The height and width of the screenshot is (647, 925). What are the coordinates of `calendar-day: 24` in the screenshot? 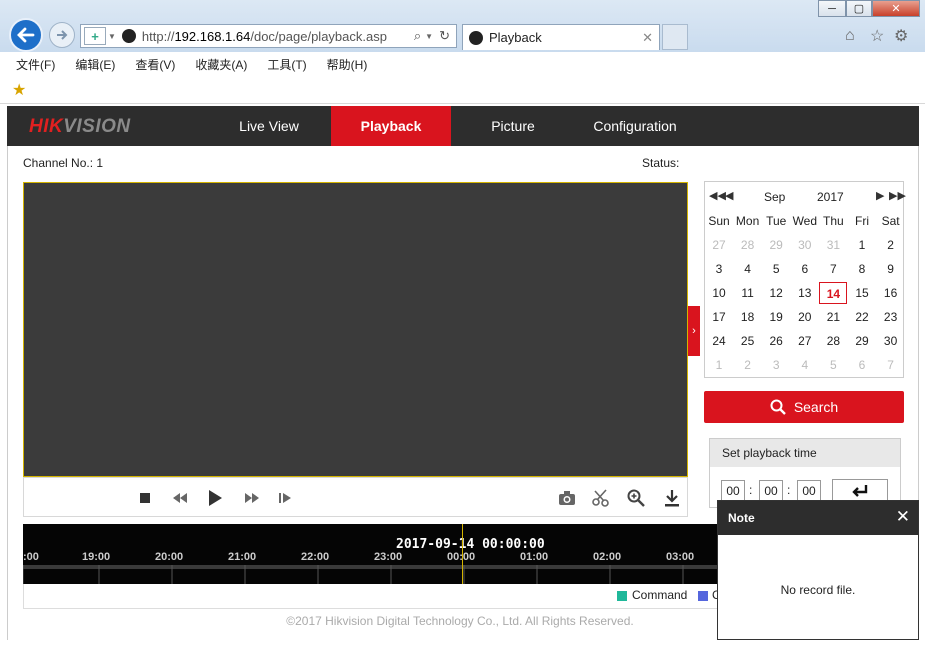 It's located at (719, 341).